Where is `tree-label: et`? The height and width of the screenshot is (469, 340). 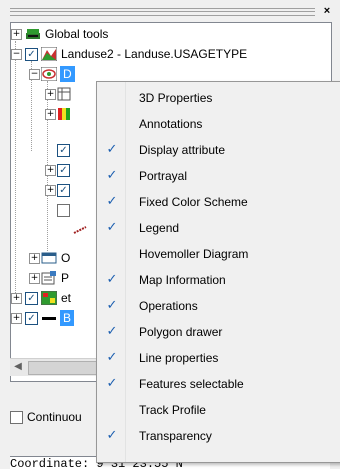
tree-label: et is located at coordinates (66, 298).